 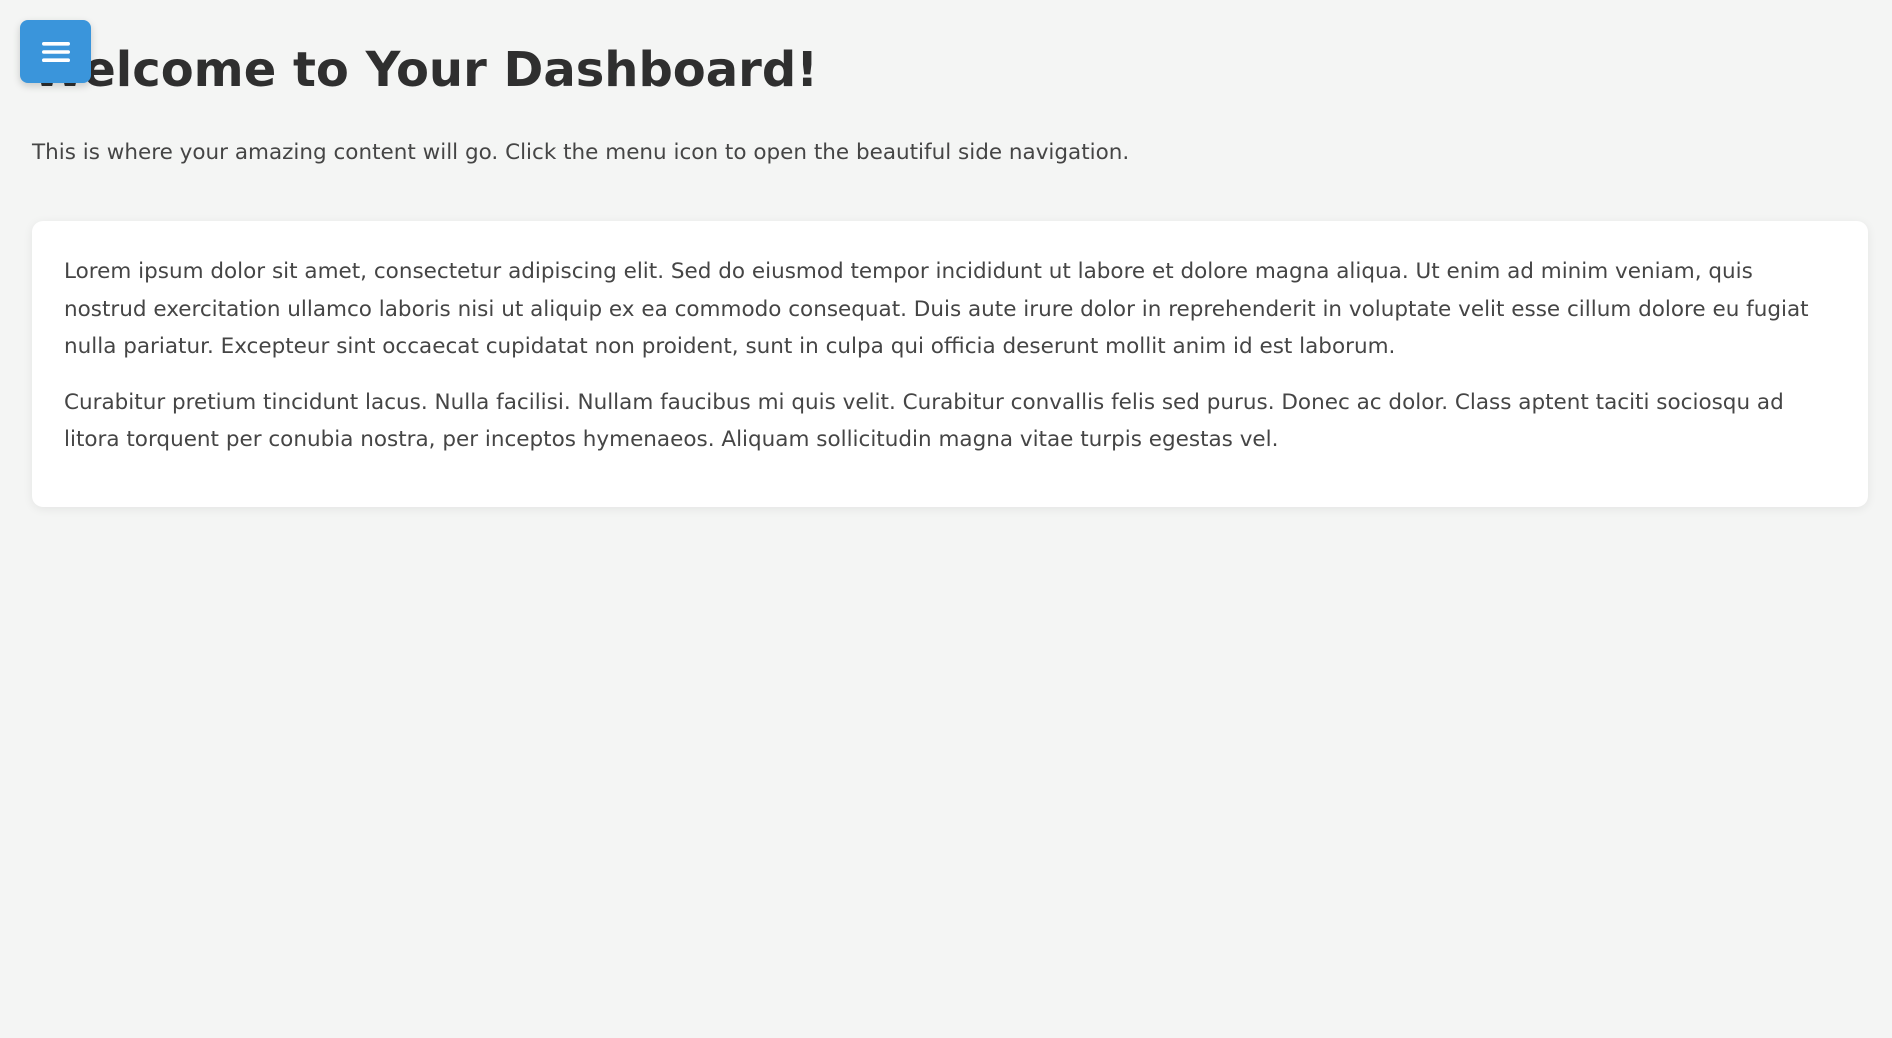 I want to click on hamburger-menu-icon, so click(x=55, y=51).